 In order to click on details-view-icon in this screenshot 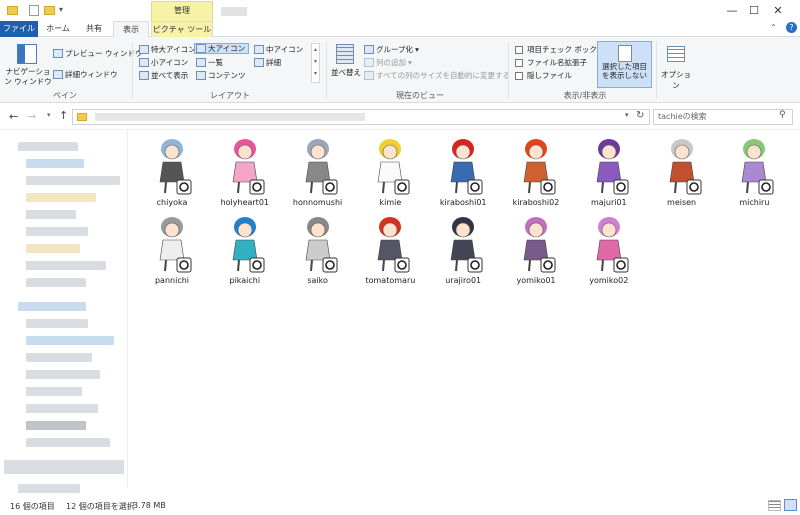, I will do `click(774, 505)`.